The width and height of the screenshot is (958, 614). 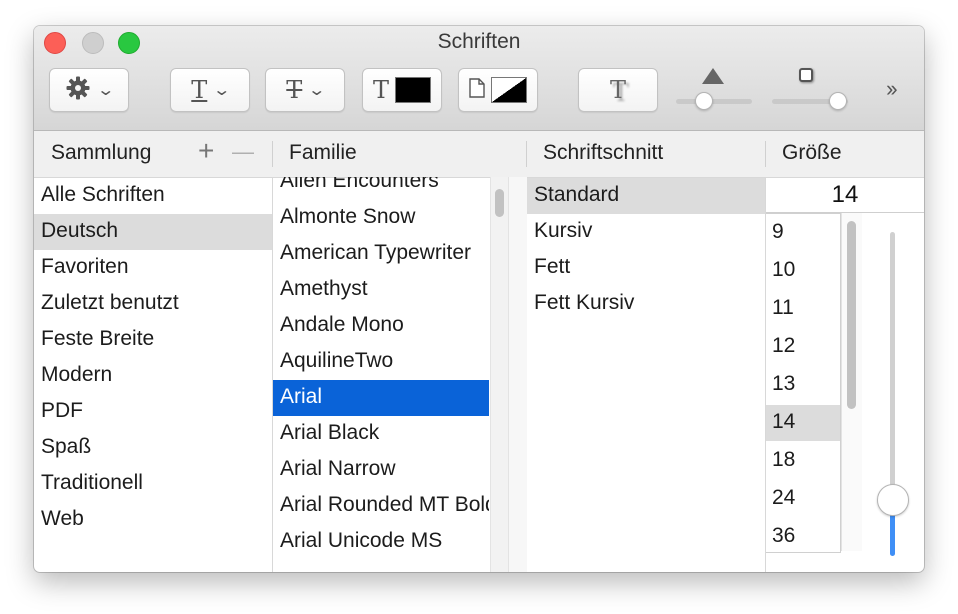 What do you see at coordinates (243, 152) in the screenshot?
I see `remove-collection-button: —` at bounding box center [243, 152].